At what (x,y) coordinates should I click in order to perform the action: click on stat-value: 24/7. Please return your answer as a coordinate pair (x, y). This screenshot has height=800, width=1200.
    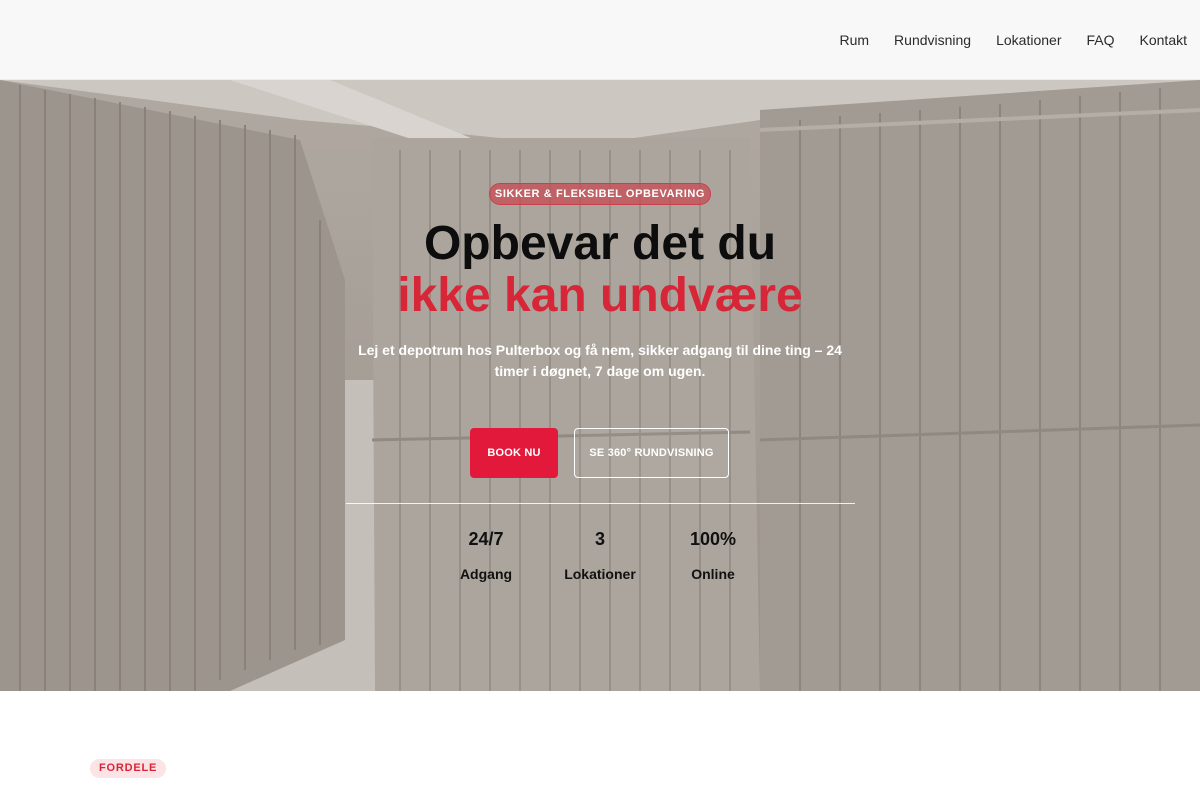
    Looking at the image, I should click on (486, 539).